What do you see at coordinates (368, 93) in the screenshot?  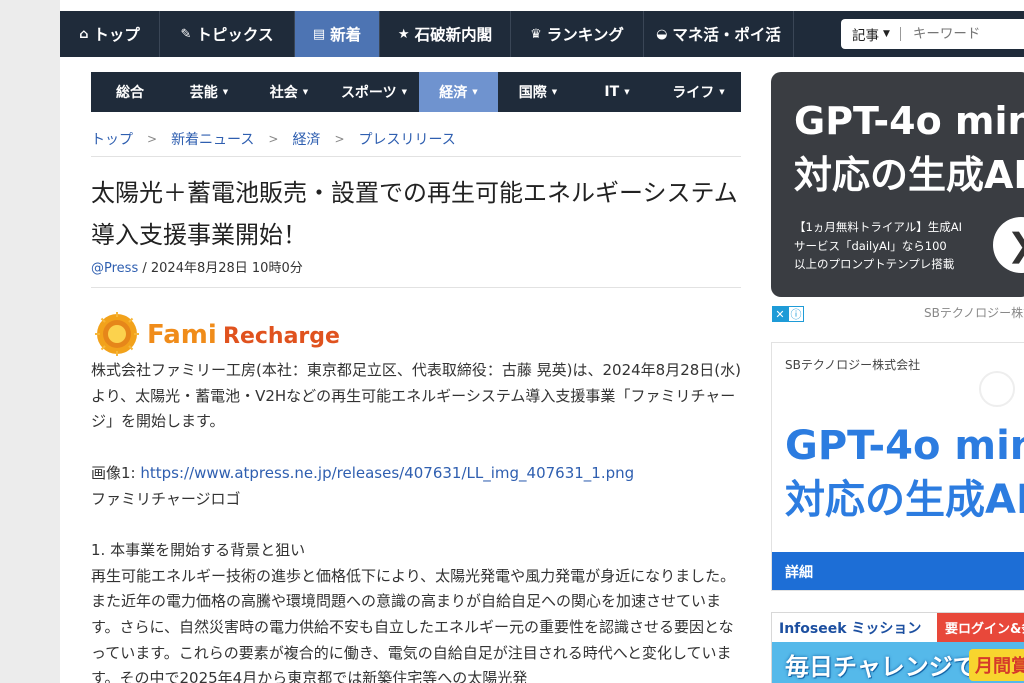 I see `category-label: スポーツ` at bounding box center [368, 93].